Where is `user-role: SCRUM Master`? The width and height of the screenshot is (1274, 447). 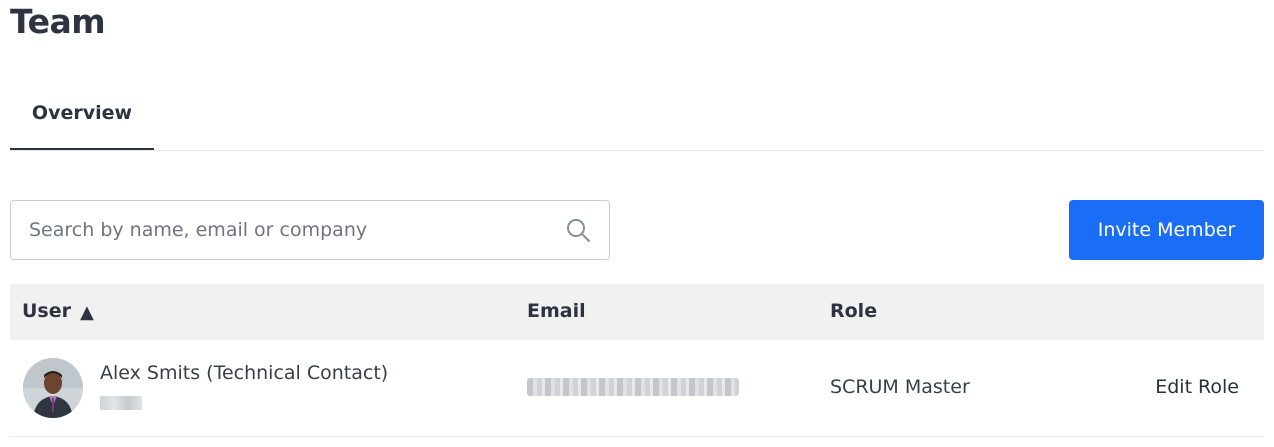 user-role: SCRUM Master is located at coordinates (900, 387).